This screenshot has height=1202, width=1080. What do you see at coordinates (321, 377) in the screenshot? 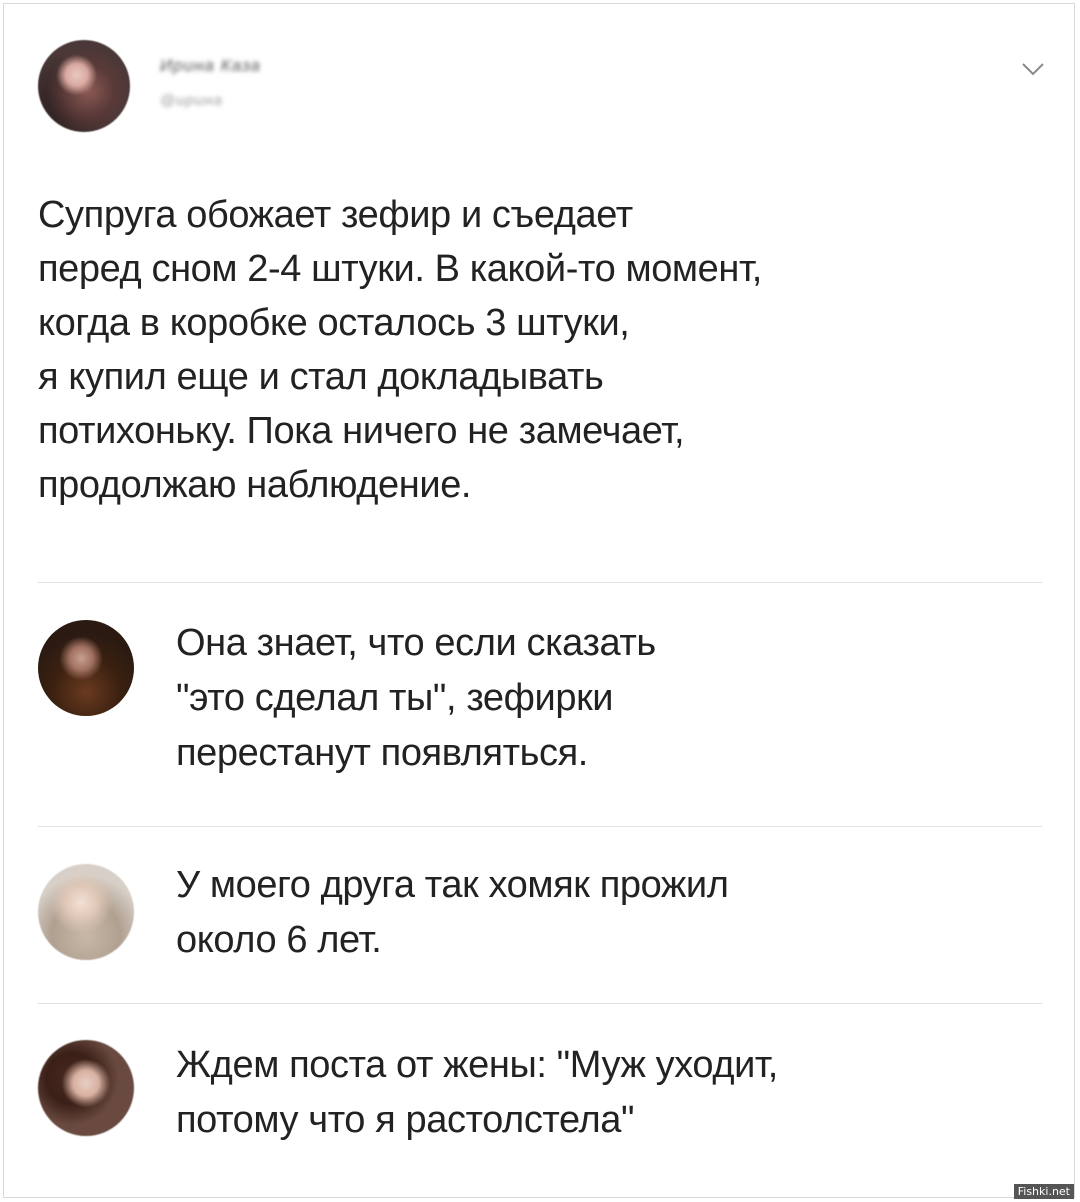
I see `post-text-line: я купил еще и стал докладывать` at bounding box center [321, 377].